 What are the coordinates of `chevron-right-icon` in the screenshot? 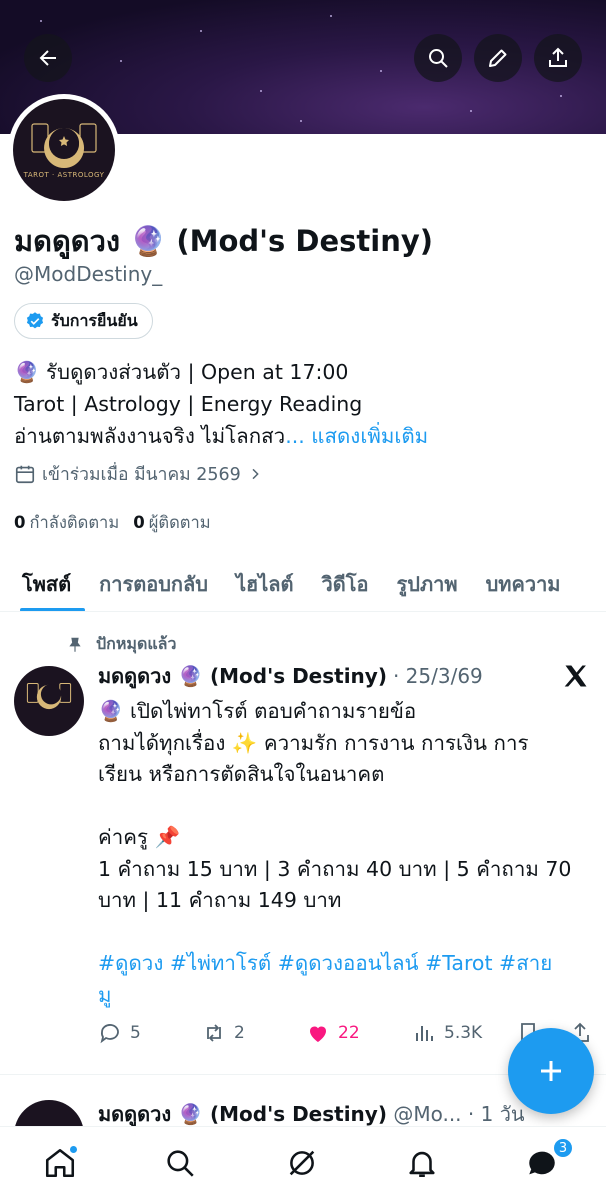 It's located at (255, 474).